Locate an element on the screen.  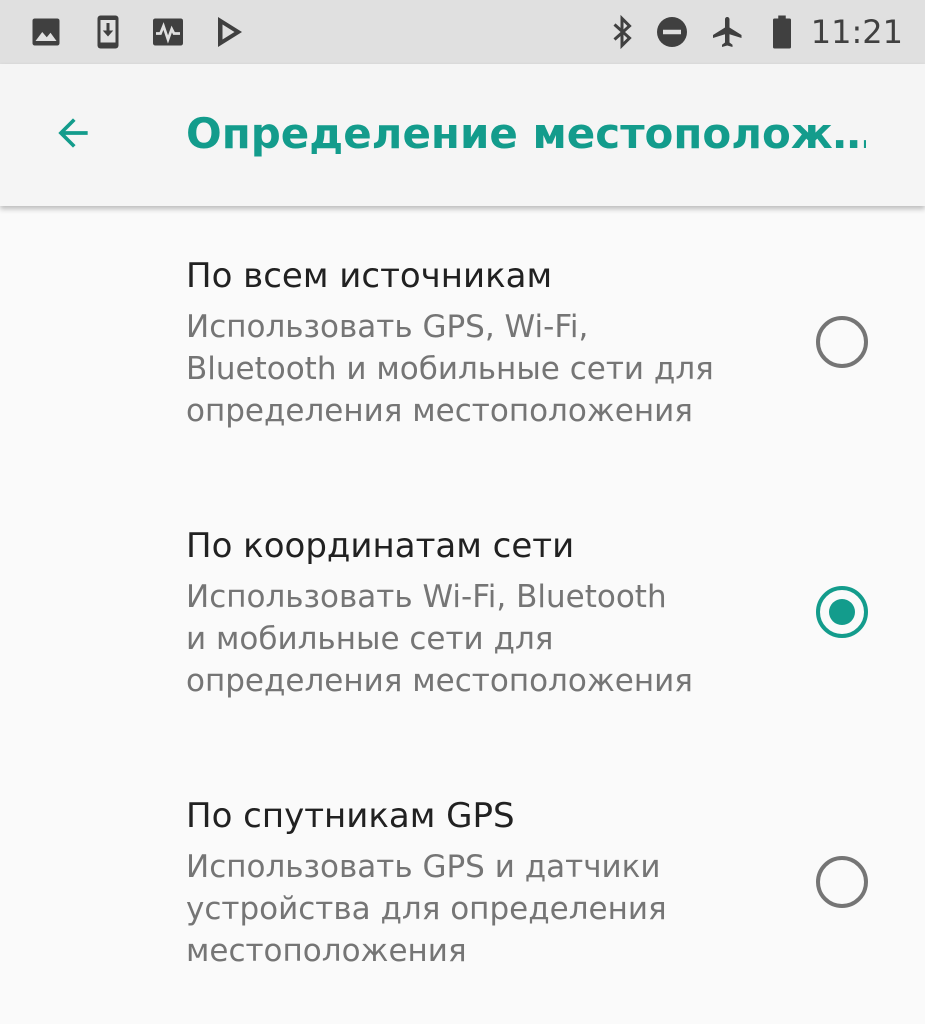
battery-icon is located at coordinates (782, 32).